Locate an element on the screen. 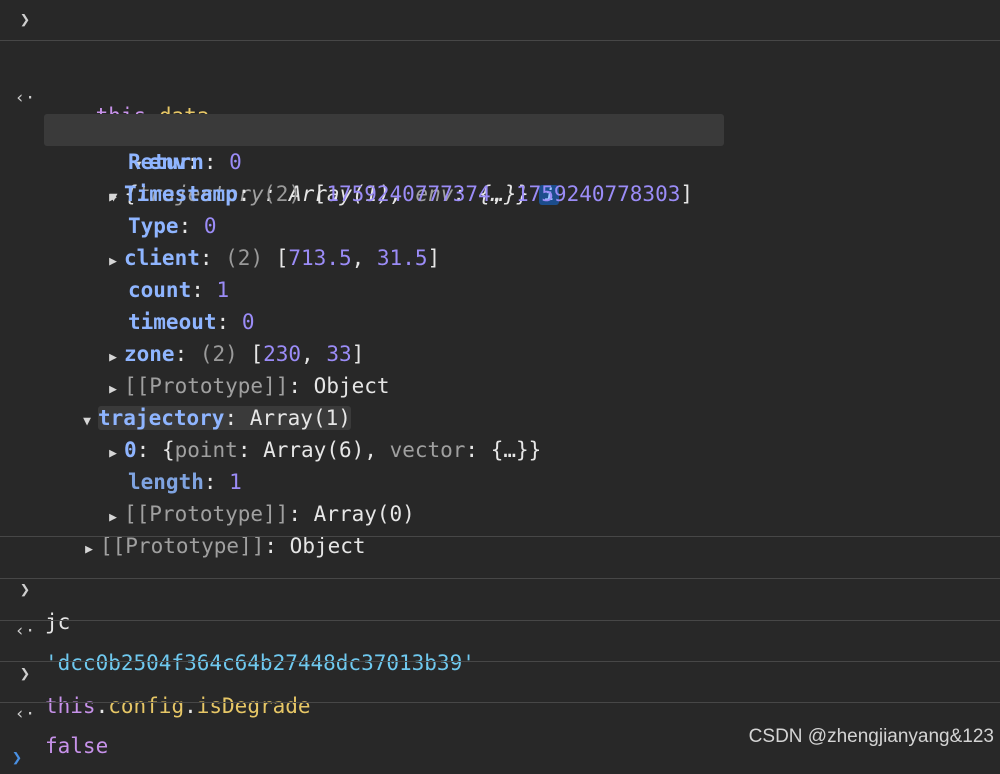  trajectory-node: ▼ trajectory: Array(1) is located at coordinates (500, 400).